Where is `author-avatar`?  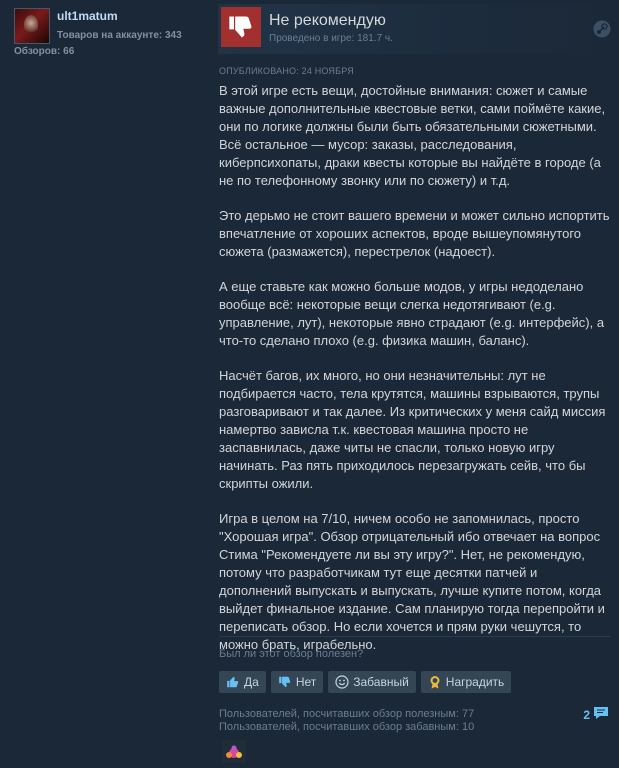 author-avatar is located at coordinates (32, 26).